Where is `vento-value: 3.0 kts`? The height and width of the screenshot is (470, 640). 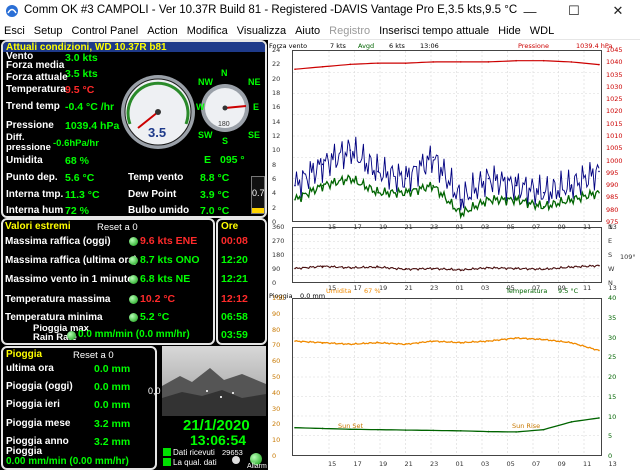 vento-value: 3.0 kts is located at coordinates (81, 58).